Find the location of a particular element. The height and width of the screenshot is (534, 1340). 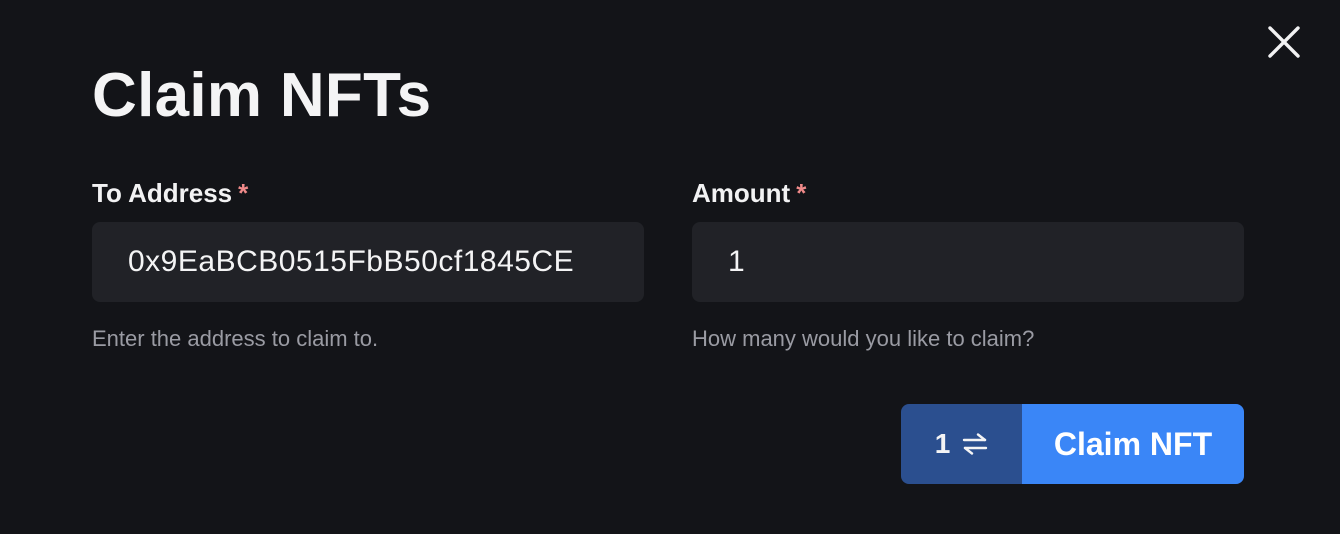

swap-arrows-icon is located at coordinates (975, 444).